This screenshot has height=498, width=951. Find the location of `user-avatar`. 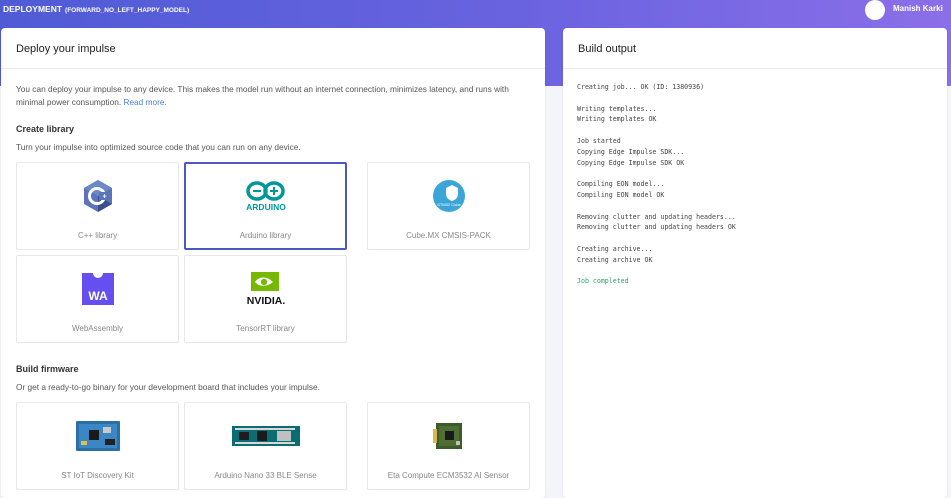

user-avatar is located at coordinates (875, 10).